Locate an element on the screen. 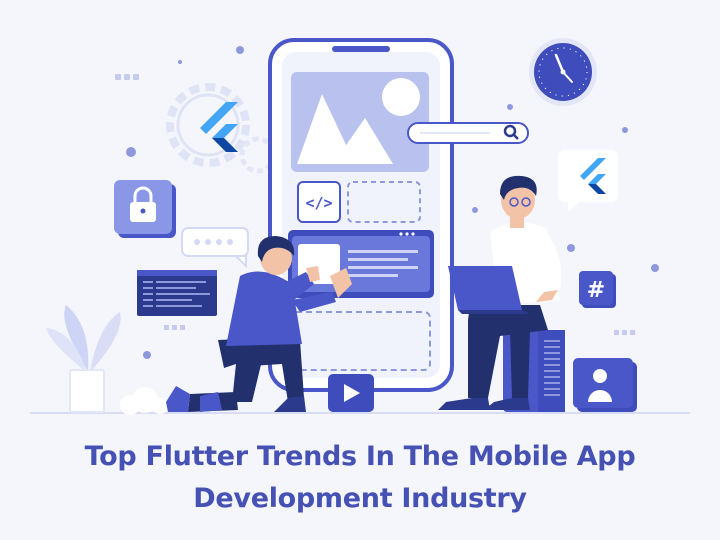 The width and height of the screenshot is (720, 540). lock-icon is located at coordinates (145, 209).